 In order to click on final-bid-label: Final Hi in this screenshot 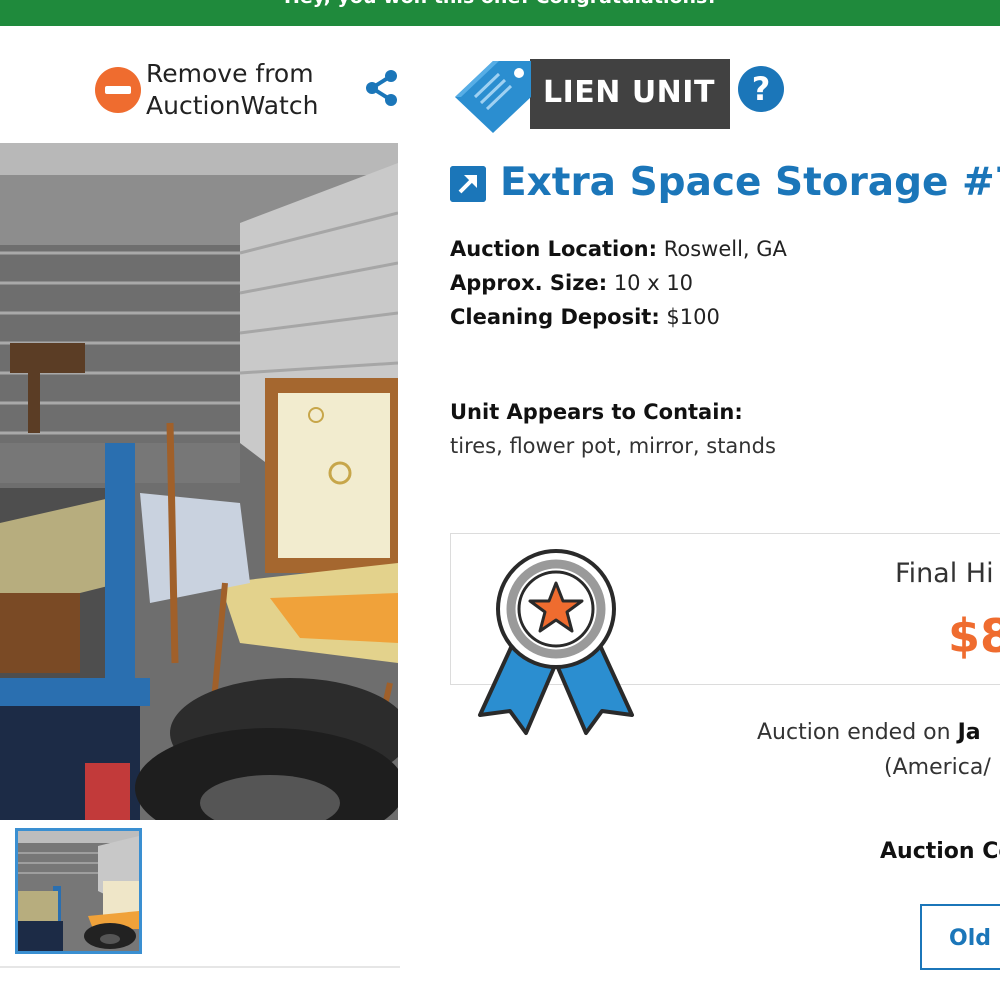, I will do `click(944, 573)`.